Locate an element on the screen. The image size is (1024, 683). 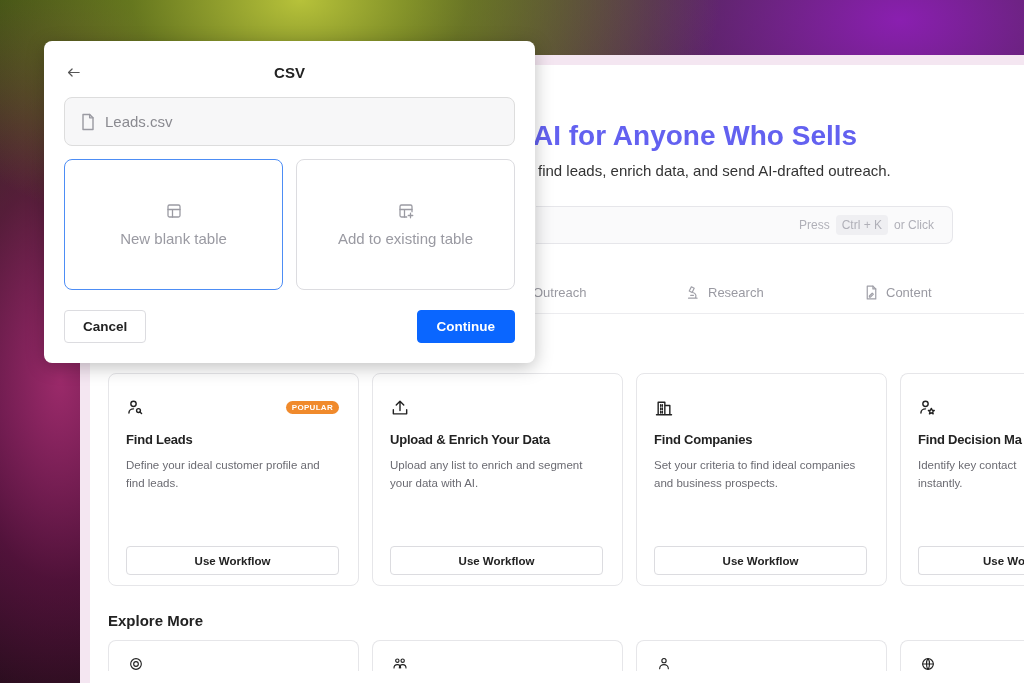
card-title: Find Leads is located at coordinates (159, 439).